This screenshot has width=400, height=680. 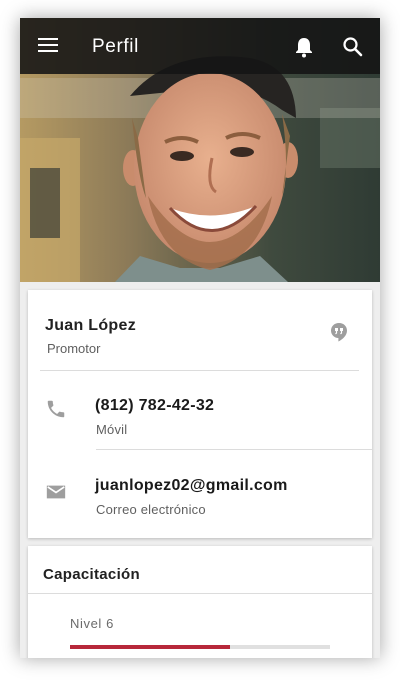 I want to click on profile-name: Juan López, so click(x=91, y=325).